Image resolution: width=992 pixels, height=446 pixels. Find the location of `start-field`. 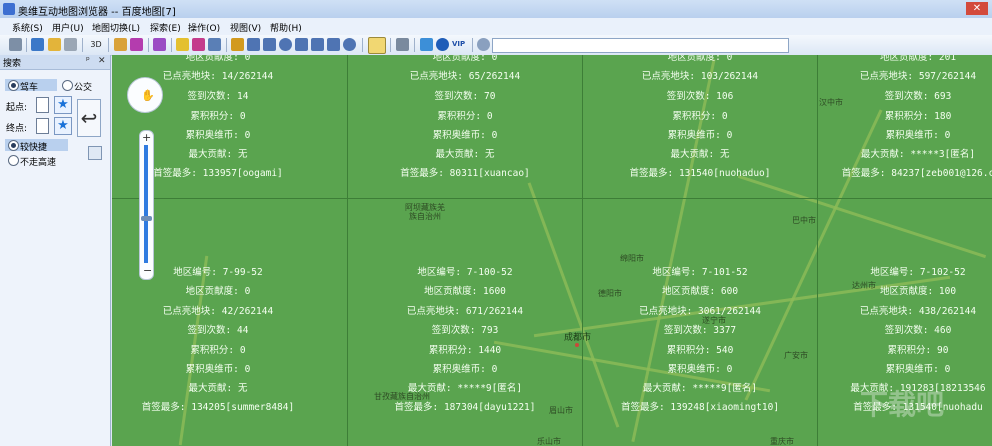

start-field is located at coordinates (42, 105).